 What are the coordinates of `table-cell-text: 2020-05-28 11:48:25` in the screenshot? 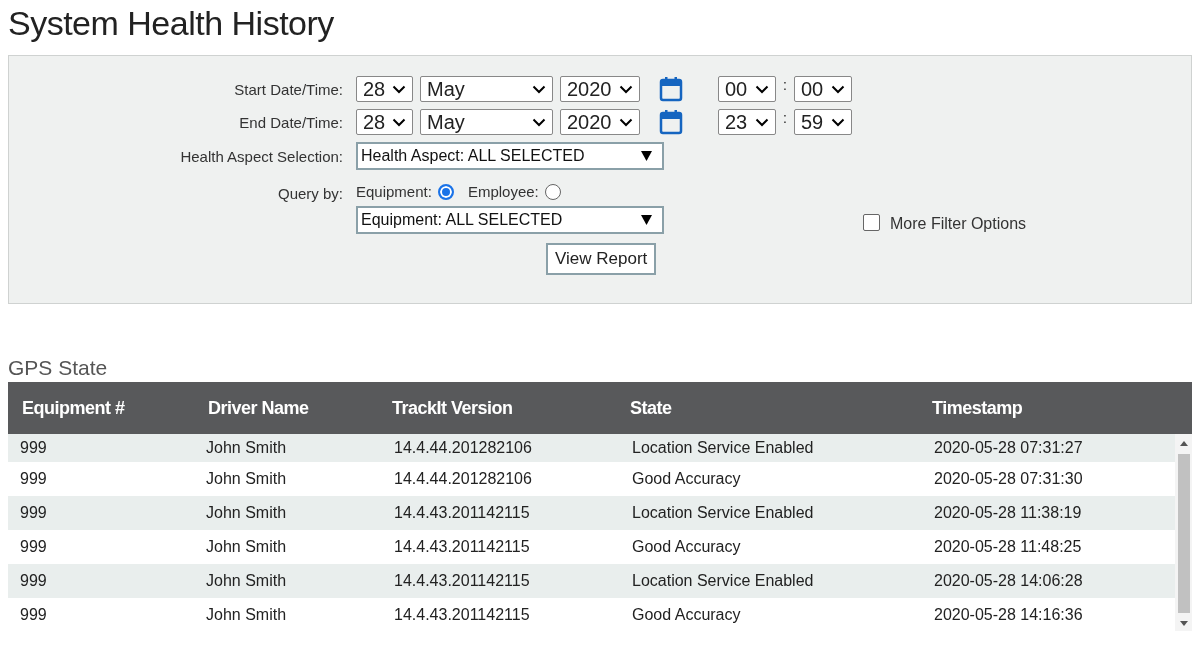 It's located at (1008, 547).